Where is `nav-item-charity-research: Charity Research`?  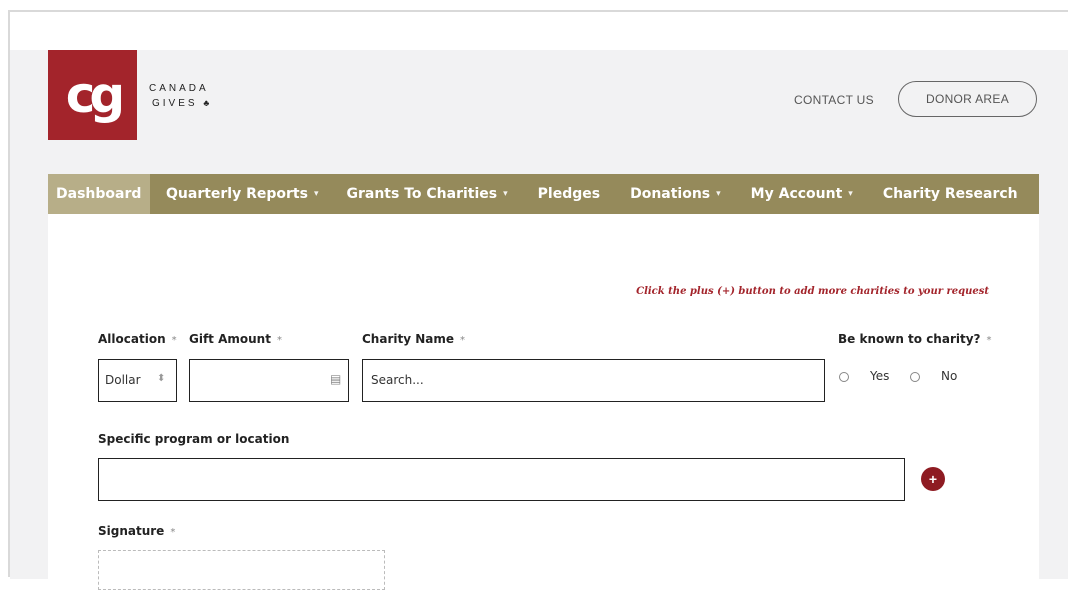
nav-item-charity-research: Charity Research is located at coordinates (950, 194).